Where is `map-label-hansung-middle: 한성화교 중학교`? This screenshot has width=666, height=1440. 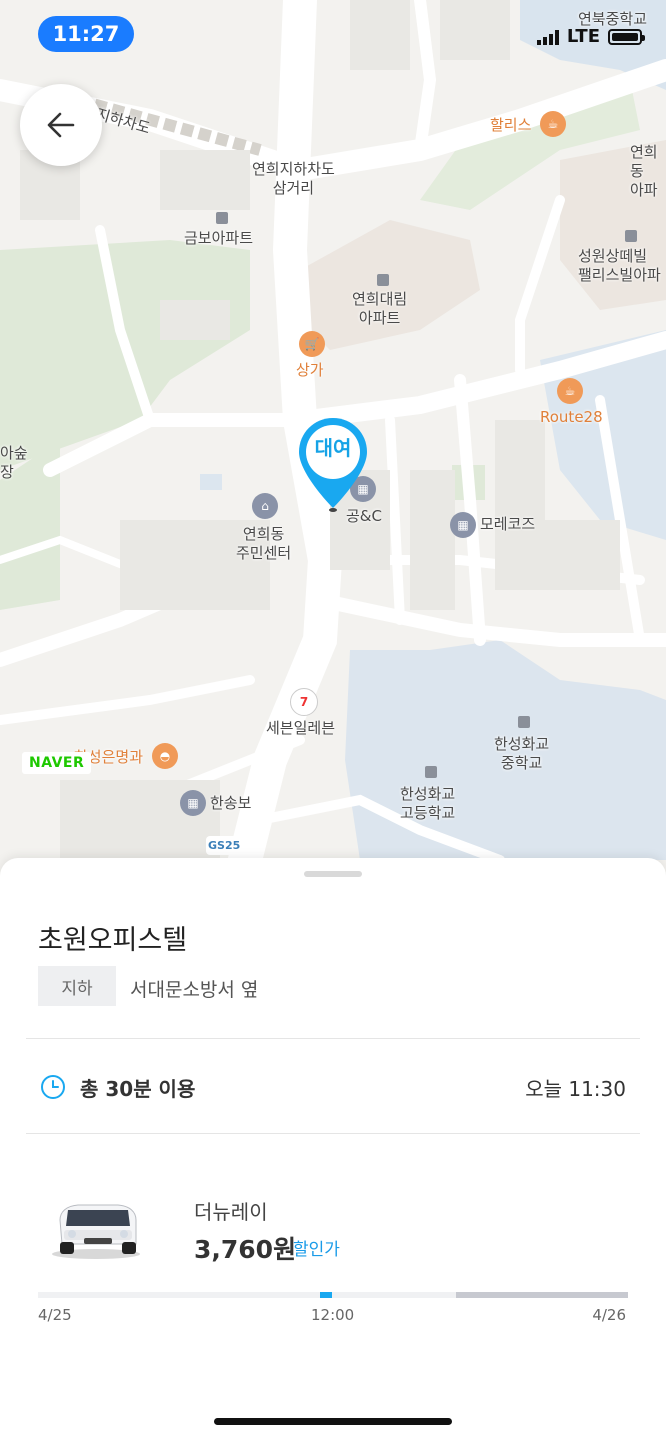
map-label-hansung-middle: 한성화교 중학교 is located at coordinates (522, 753).